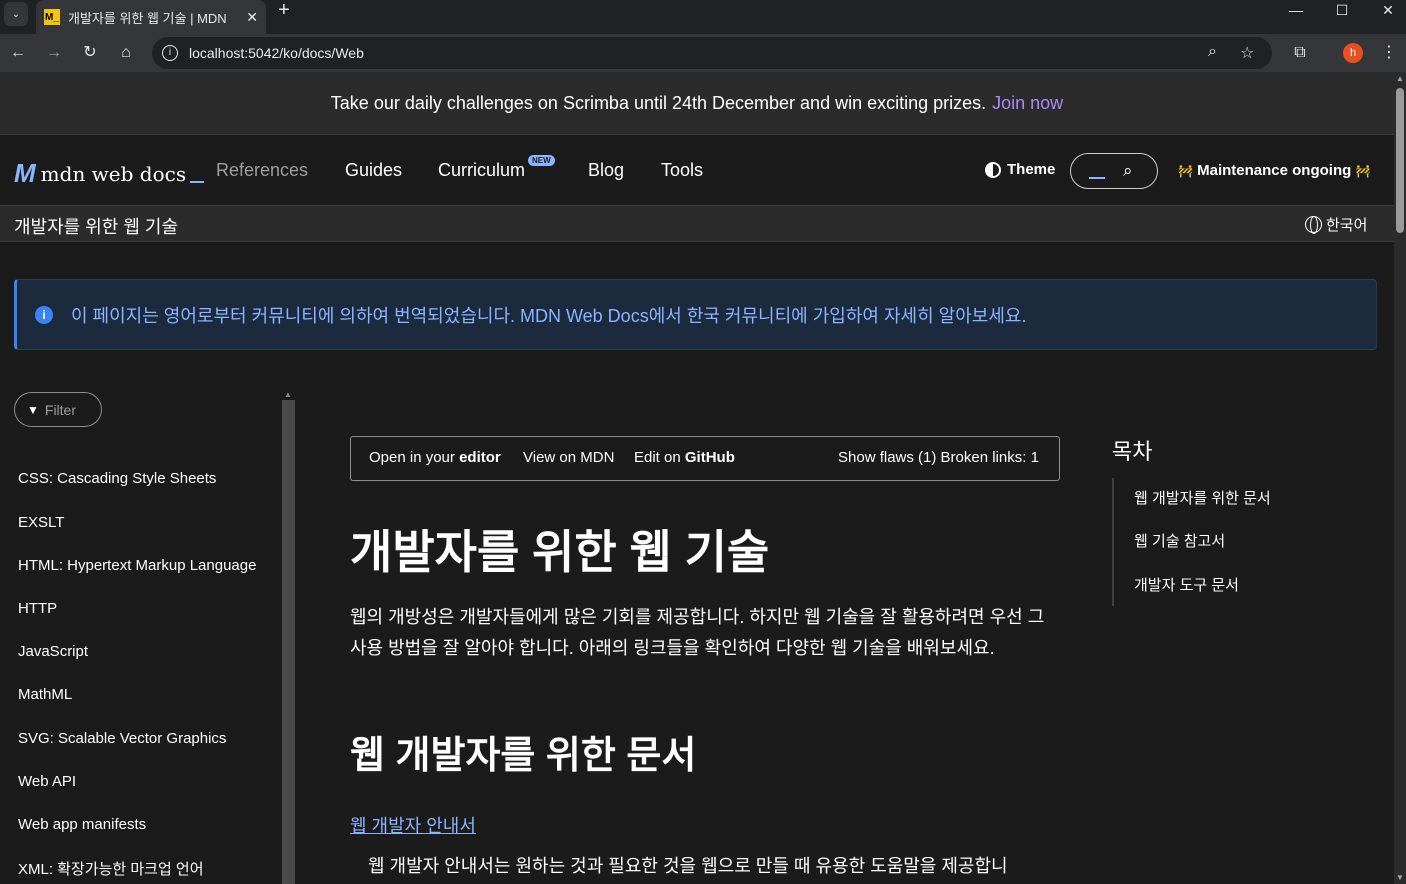 The width and height of the screenshot is (1406, 884). Describe the element at coordinates (1313, 225) in the screenshot. I see `globe-icon` at that location.